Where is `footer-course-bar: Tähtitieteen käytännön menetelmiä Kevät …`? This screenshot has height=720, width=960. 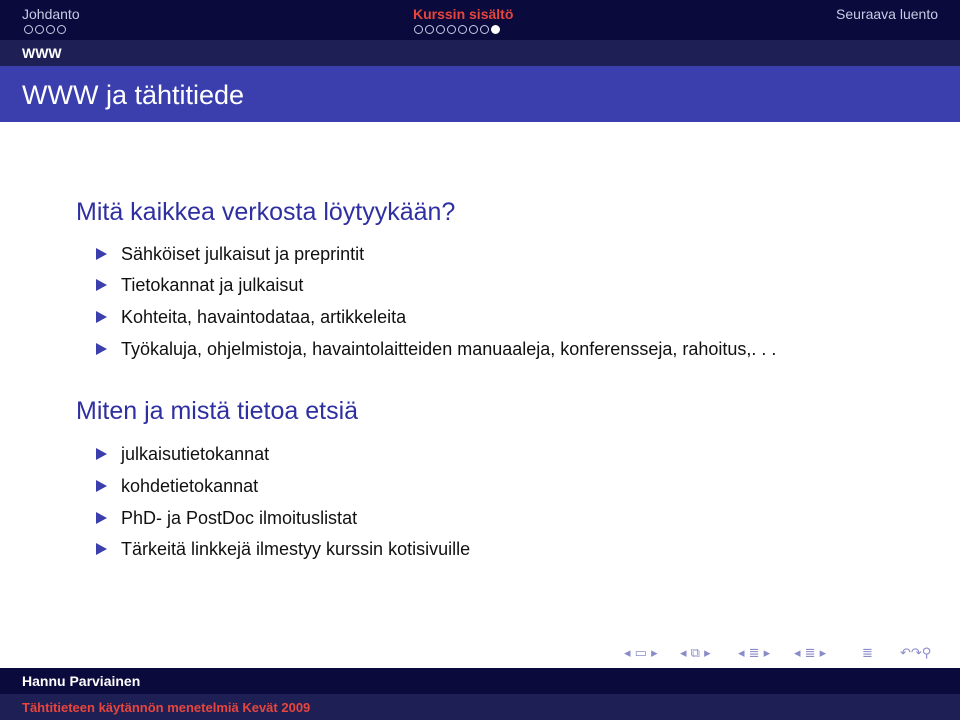
footer-course-bar: Tähtitieteen käytännön menetelmiä Kevät … is located at coordinates (480, 707).